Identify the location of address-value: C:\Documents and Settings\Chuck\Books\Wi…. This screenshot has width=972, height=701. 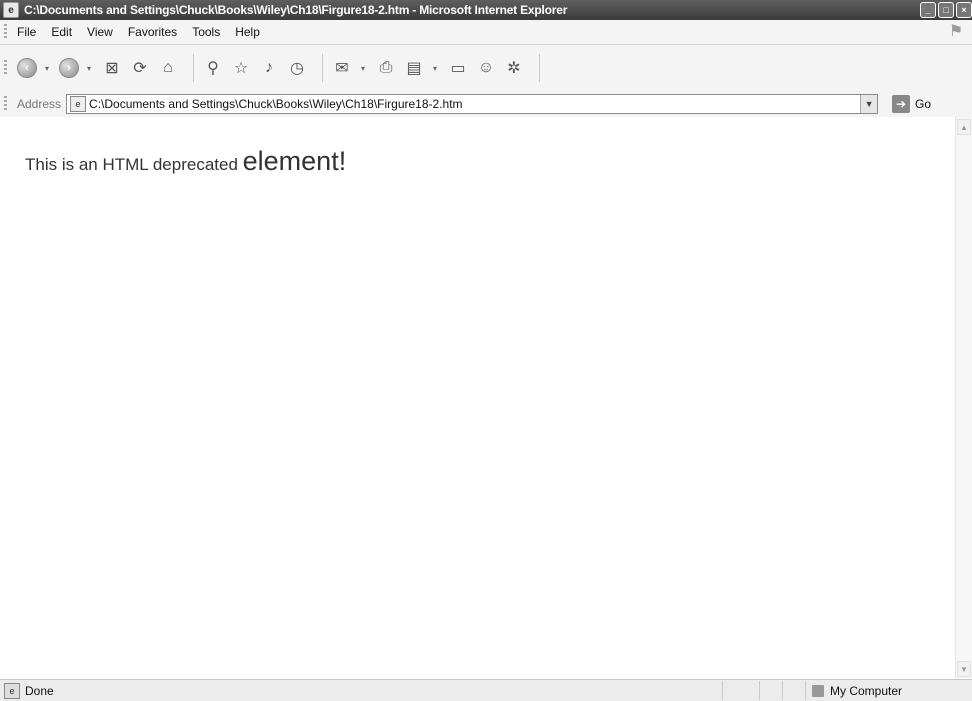
(276, 104).